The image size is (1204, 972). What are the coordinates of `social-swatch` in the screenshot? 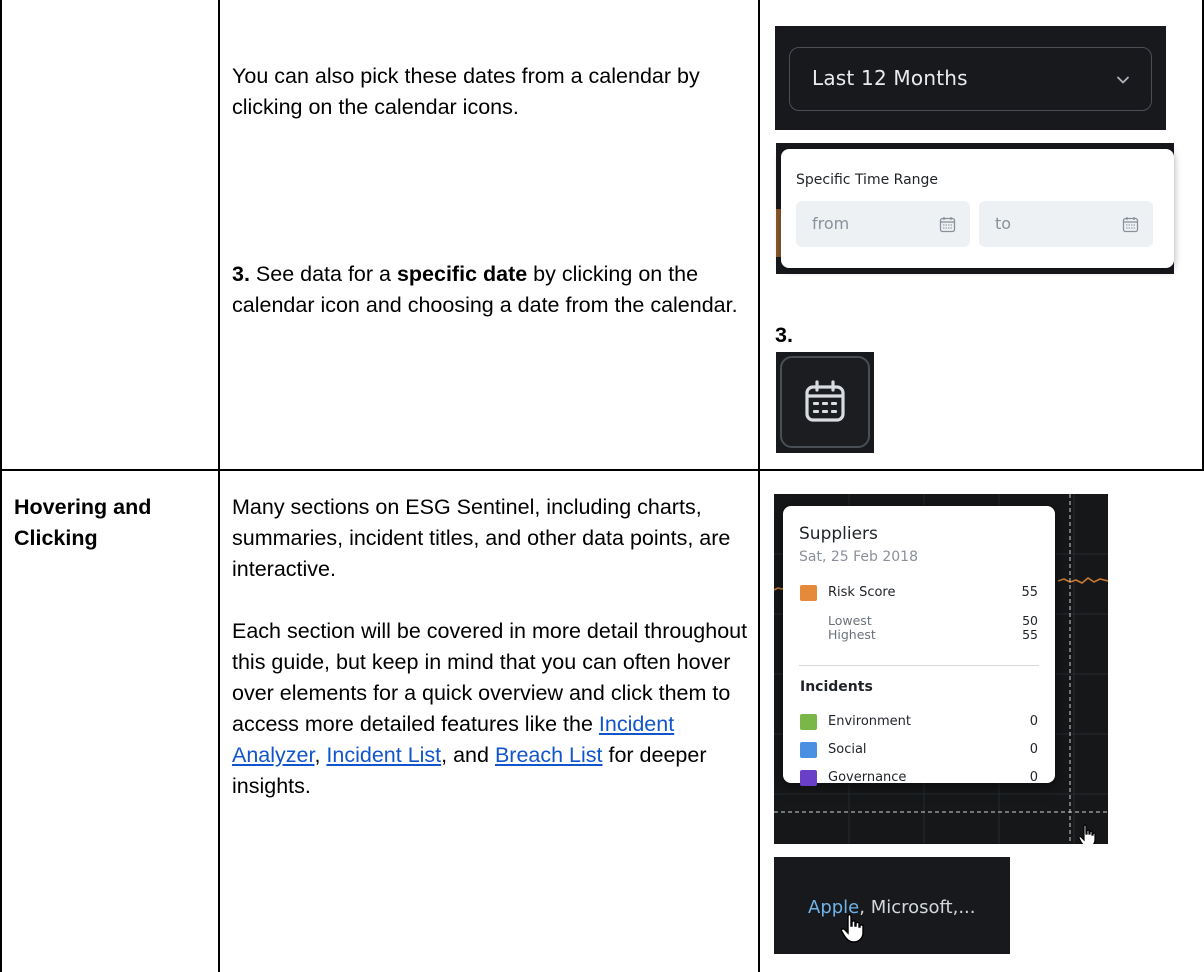 It's located at (808, 750).